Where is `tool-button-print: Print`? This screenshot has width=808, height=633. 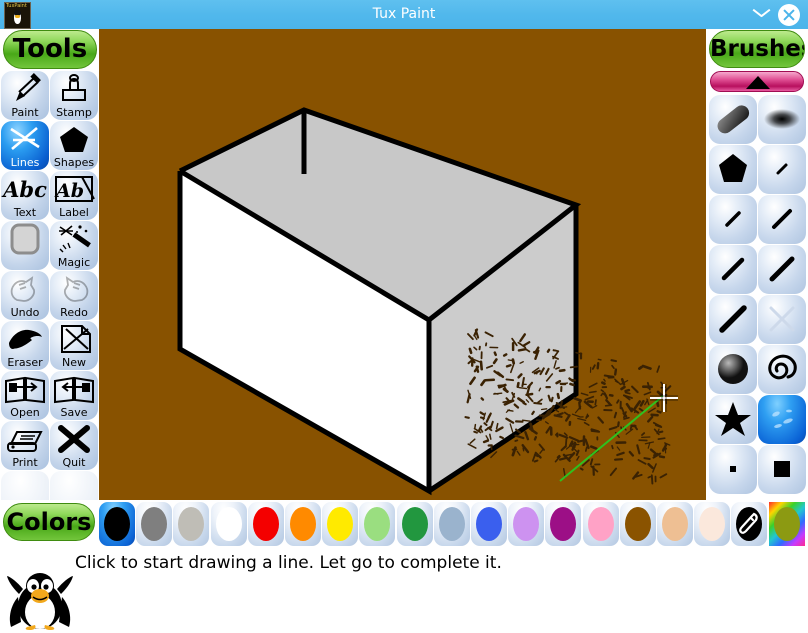 tool-button-print: Print is located at coordinates (25, 445).